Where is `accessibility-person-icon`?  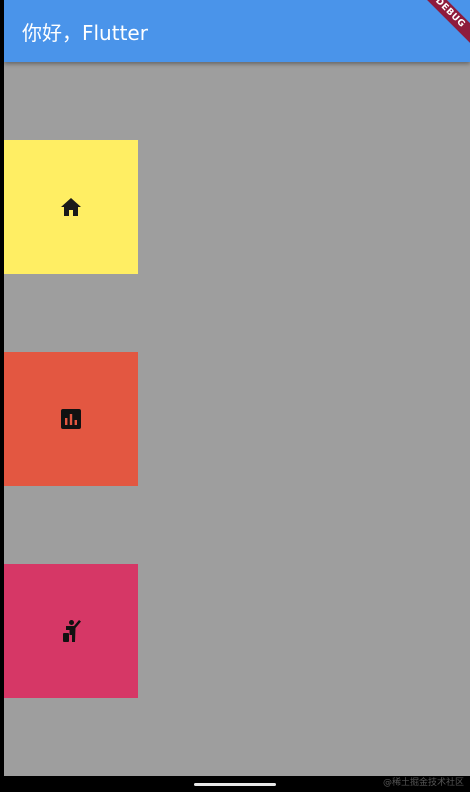 accessibility-person-icon is located at coordinates (72, 631).